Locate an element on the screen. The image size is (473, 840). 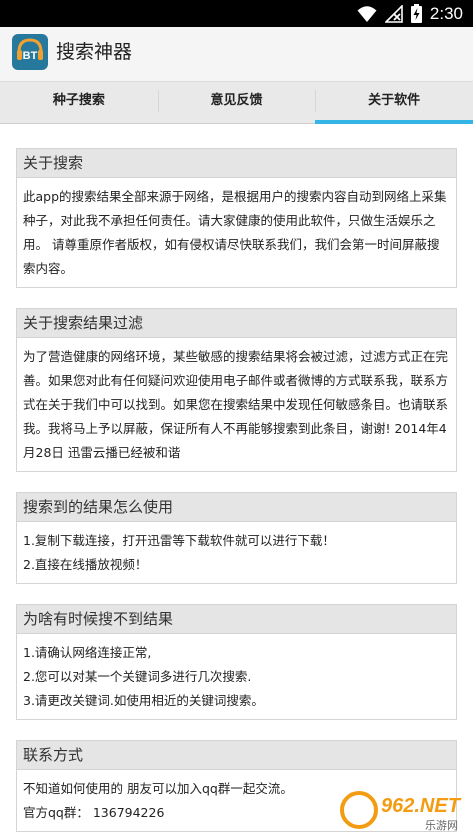
app-logo-icon: BT is located at coordinates (30, 52).